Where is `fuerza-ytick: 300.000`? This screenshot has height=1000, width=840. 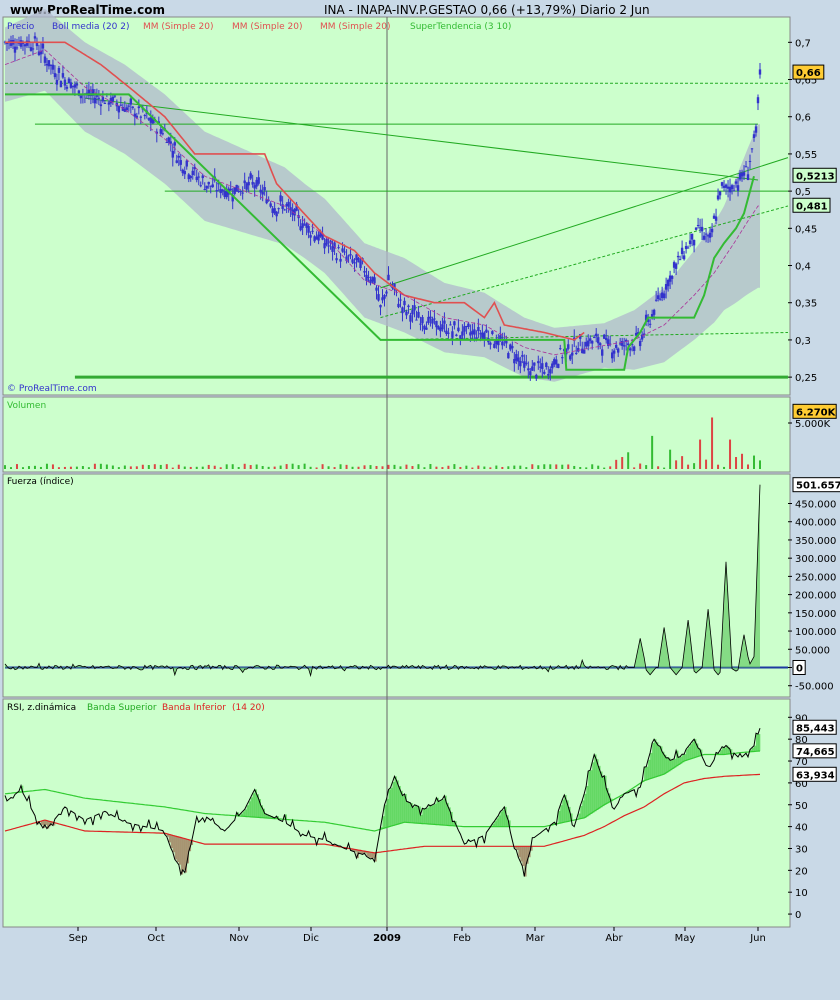 fuerza-ytick: 300.000 is located at coordinates (815, 559).